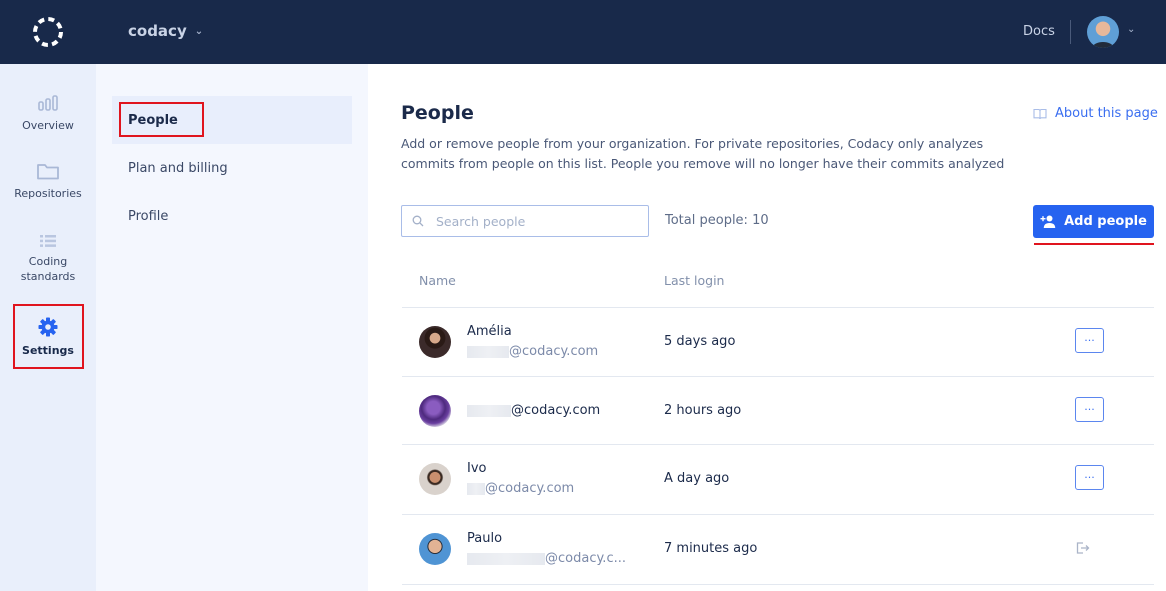  What do you see at coordinates (1083, 548) in the screenshot?
I see `leave-organization-icon` at bounding box center [1083, 548].